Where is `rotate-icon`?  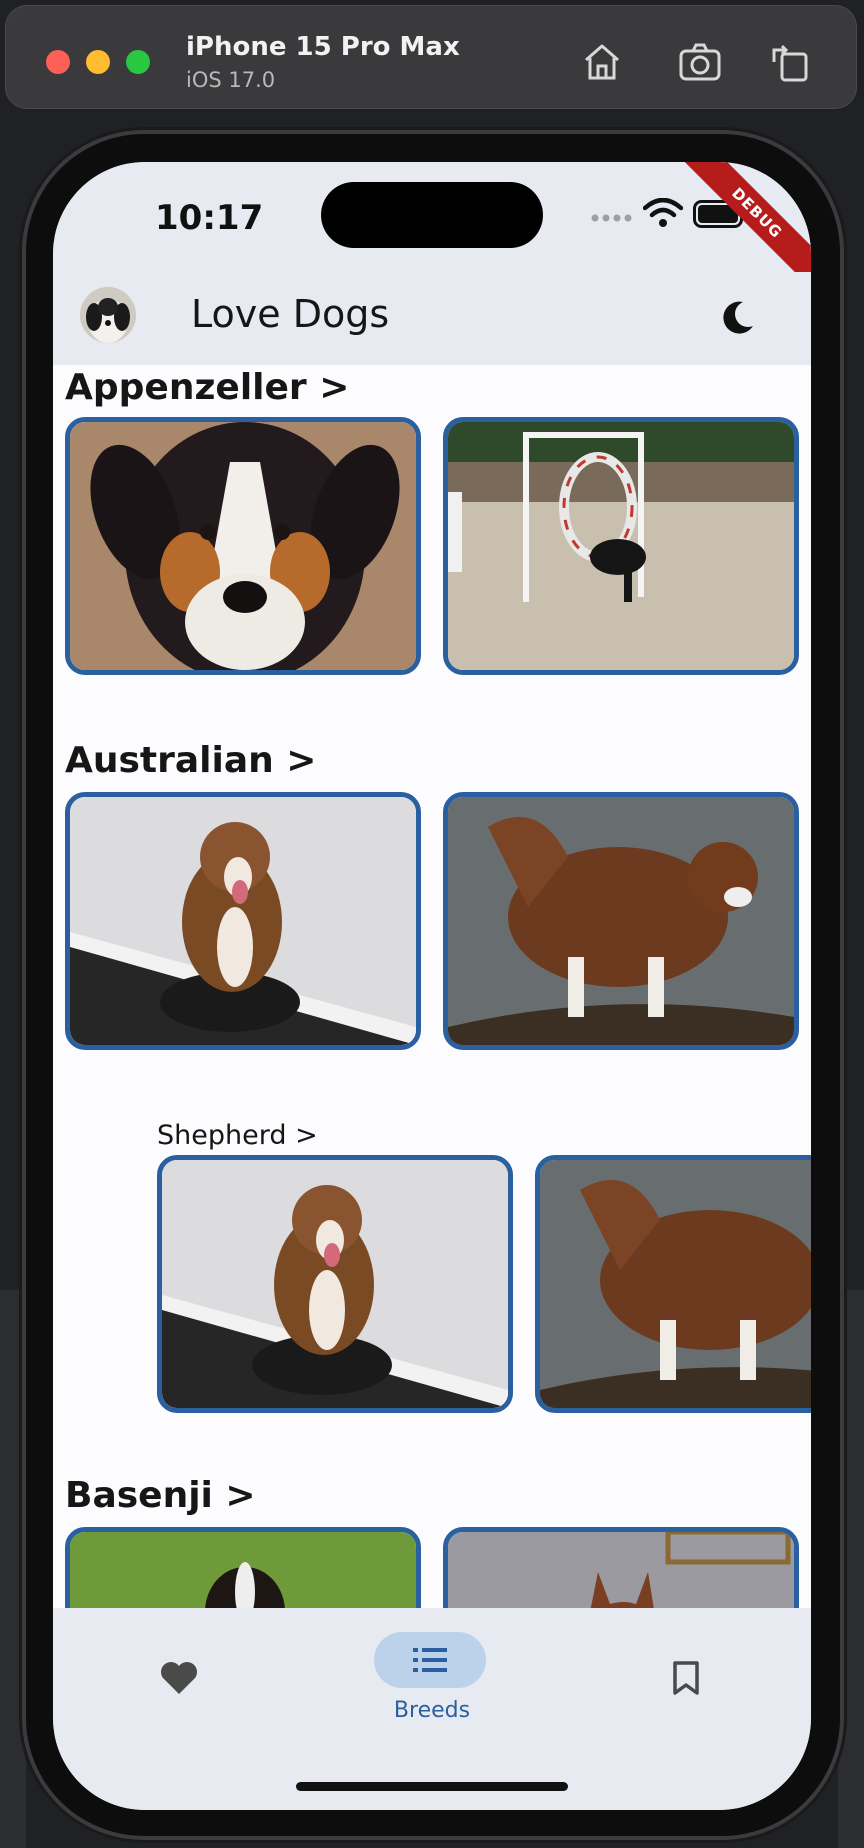
rotate-icon is located at coordinates (790, 62).